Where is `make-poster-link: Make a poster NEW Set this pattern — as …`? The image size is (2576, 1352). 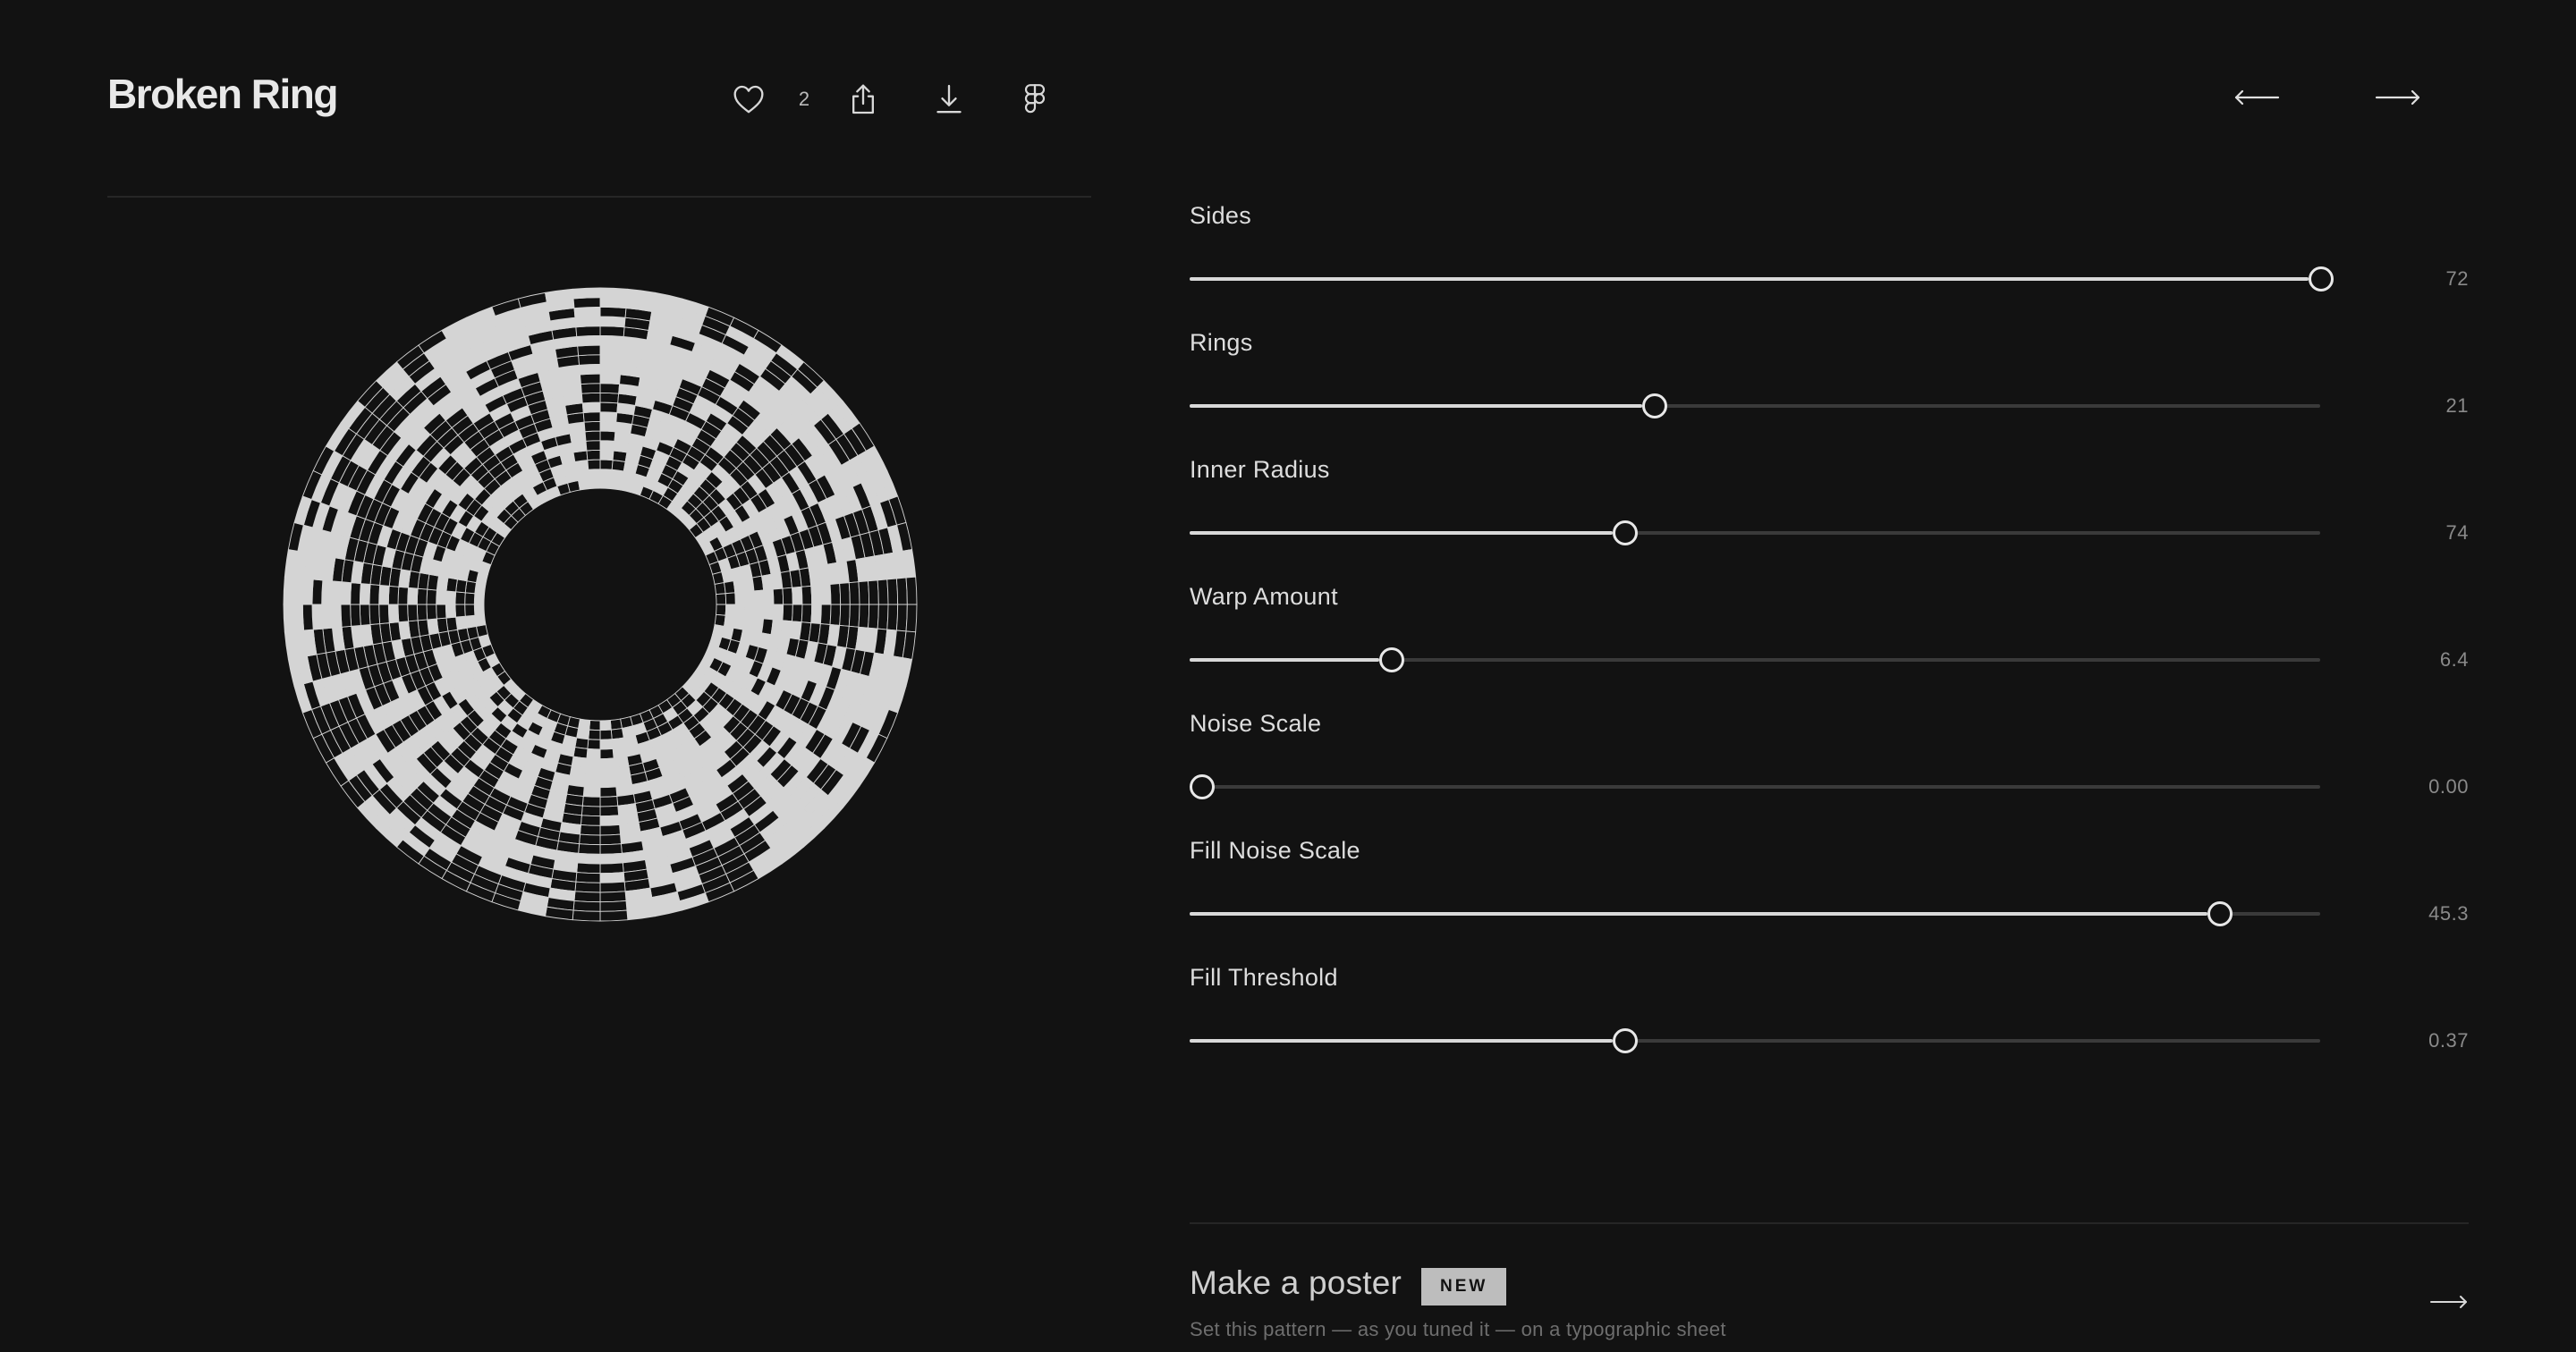 make-poster-link: Make a poster NEW Set this pattern — as … is located at coordinates (1829, 1302).